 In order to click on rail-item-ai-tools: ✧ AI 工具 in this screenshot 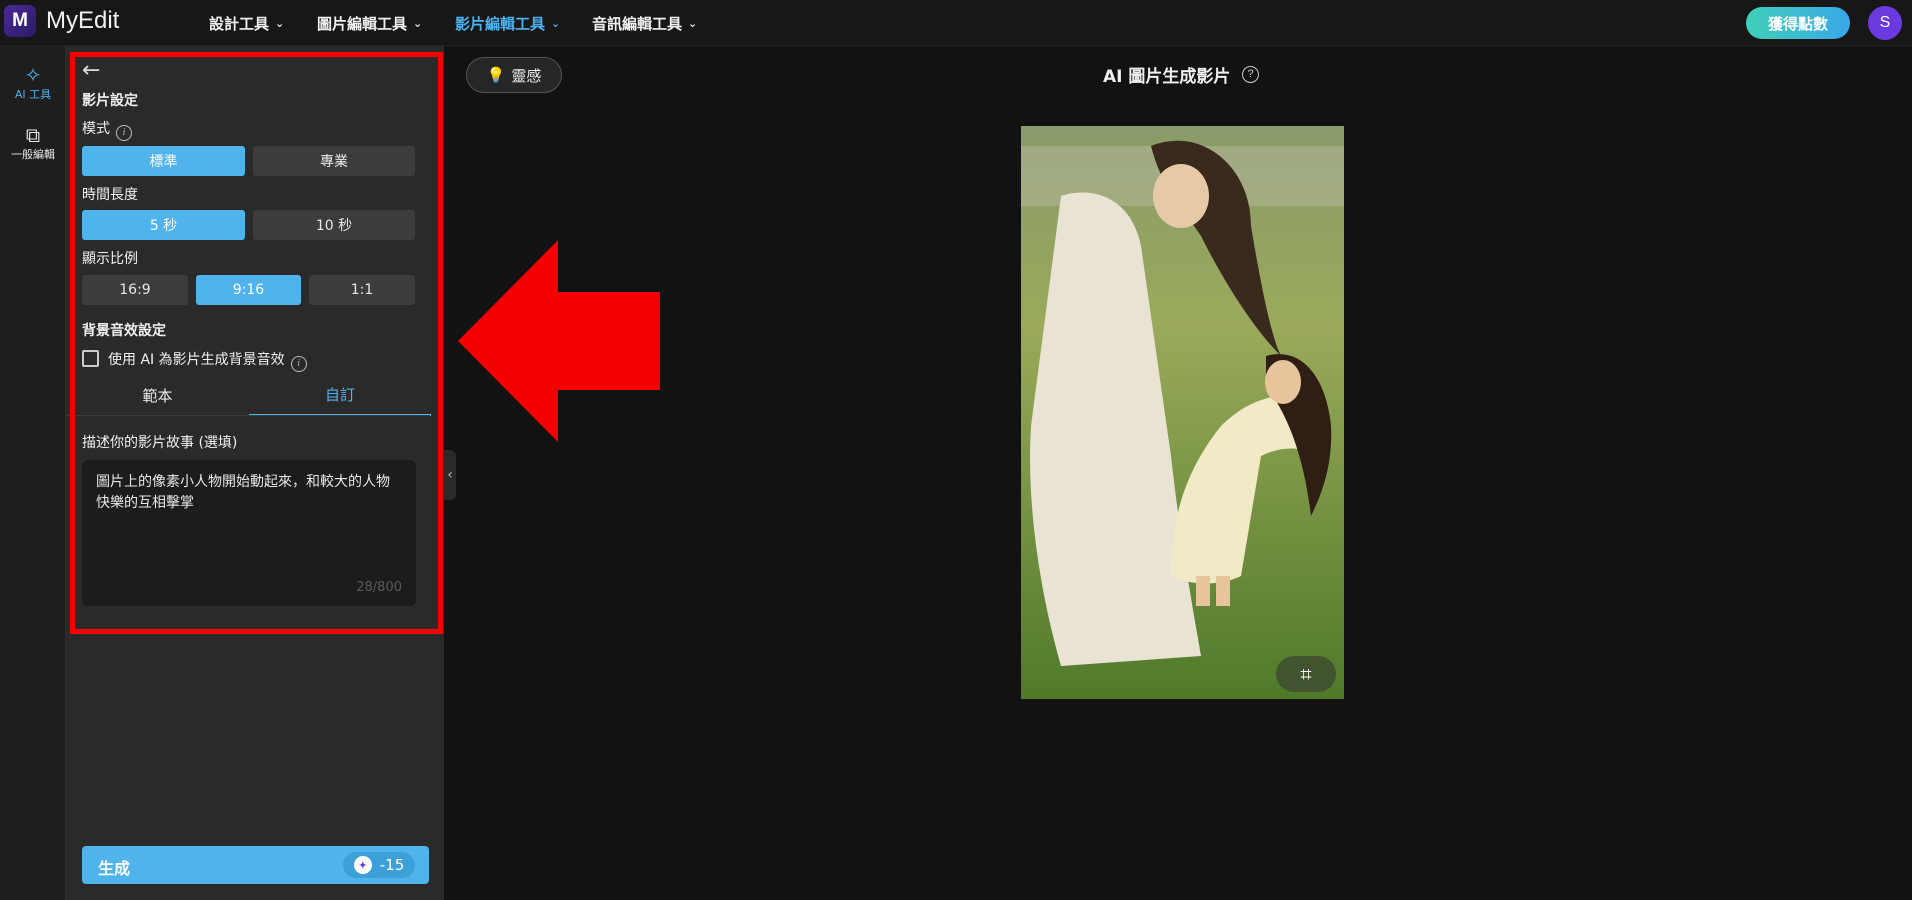, I will do `click(33, 83)`.